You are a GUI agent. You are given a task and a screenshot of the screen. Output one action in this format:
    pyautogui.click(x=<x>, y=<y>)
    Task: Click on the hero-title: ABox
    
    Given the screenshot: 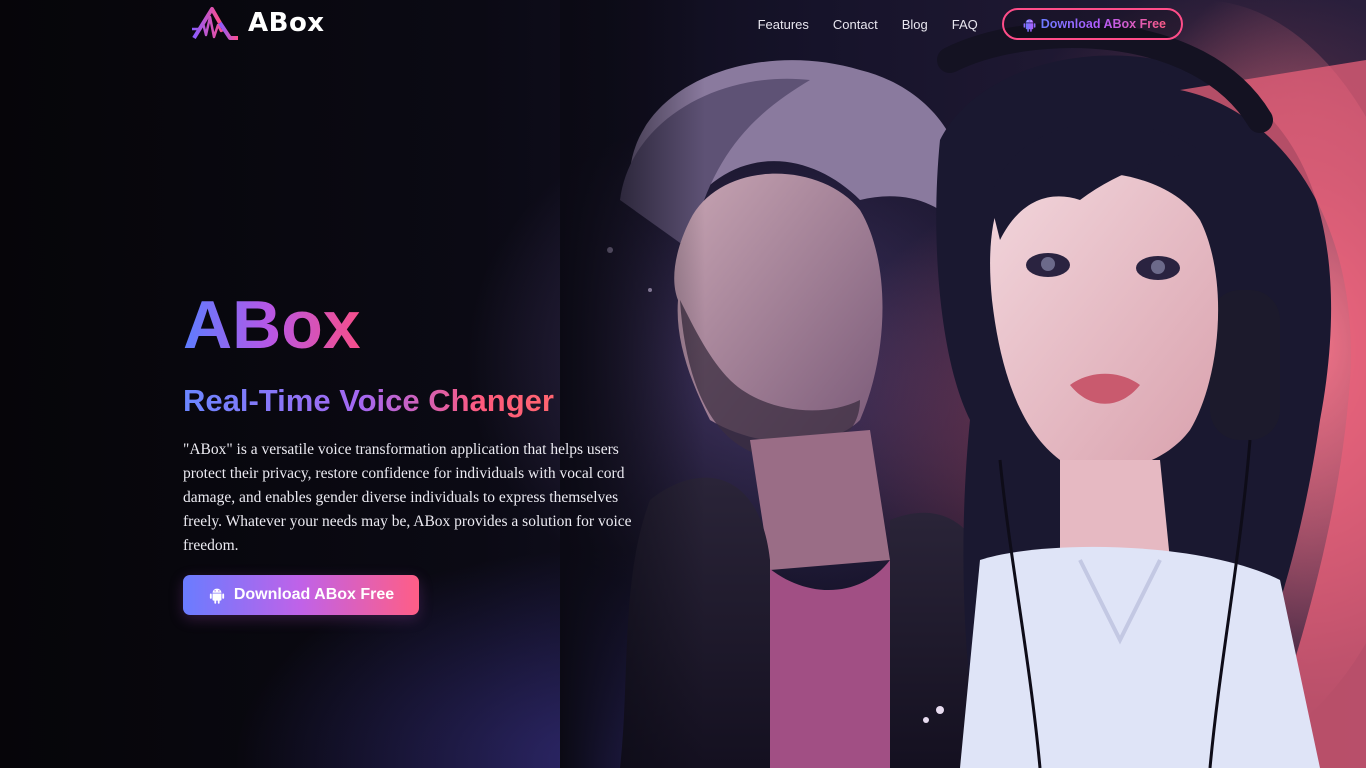 What is the action you would take?
    pyautogui.click(x=278, y=325)
    